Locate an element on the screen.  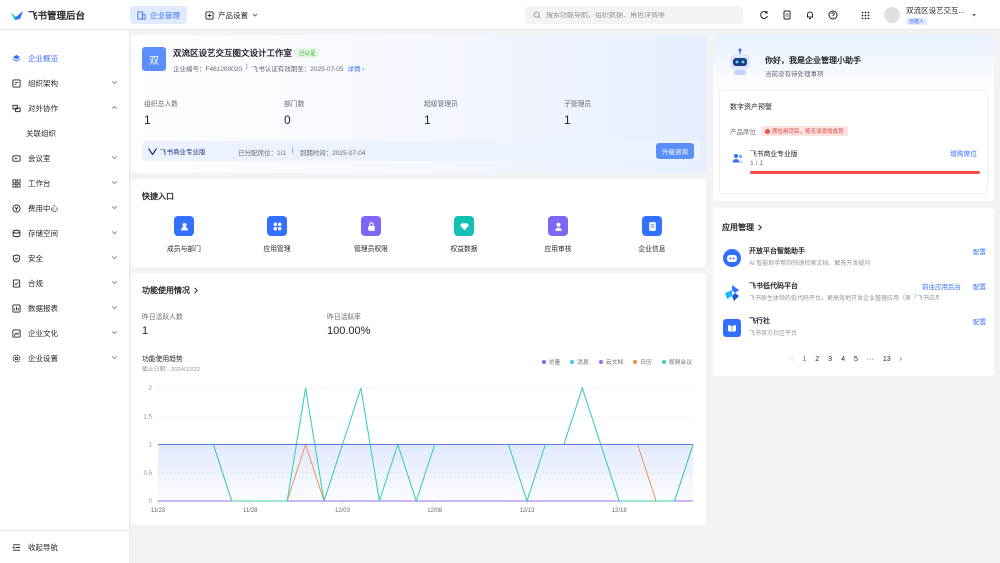
page-button: 13 is located at coordinates (887, 359).